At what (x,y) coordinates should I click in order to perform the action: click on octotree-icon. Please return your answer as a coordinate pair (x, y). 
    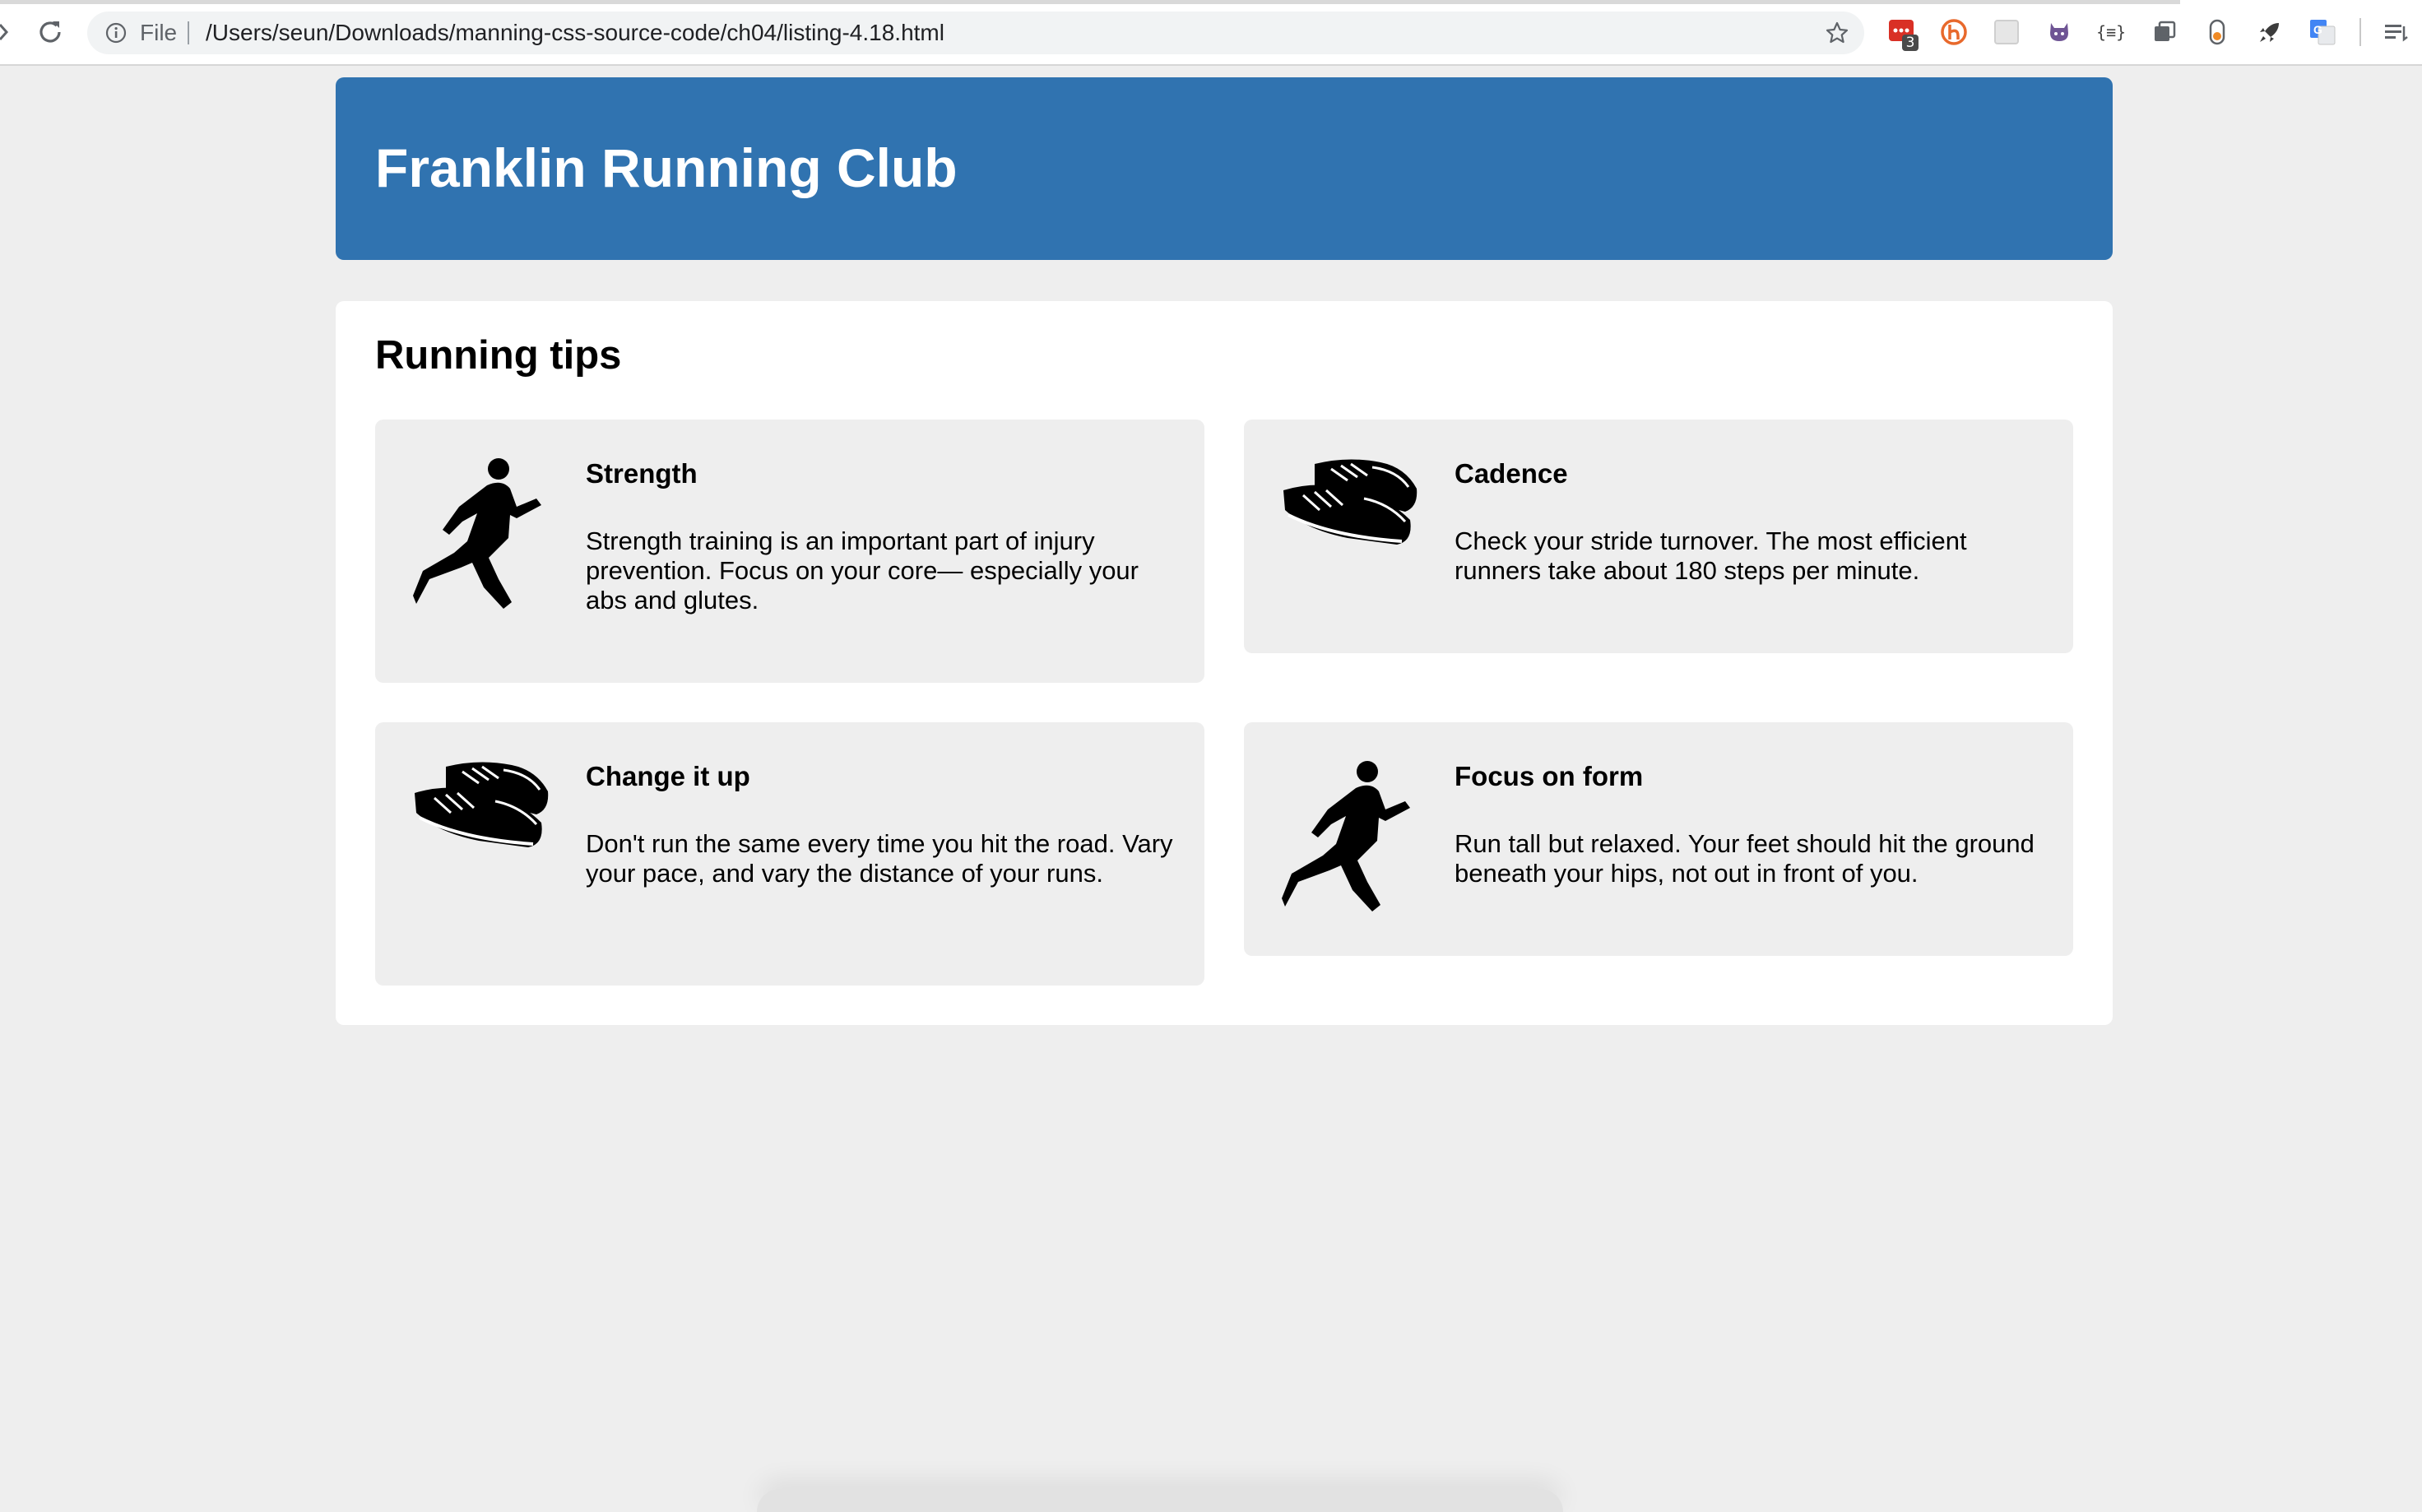
    Looking at the image, I should click on (2059, 32).